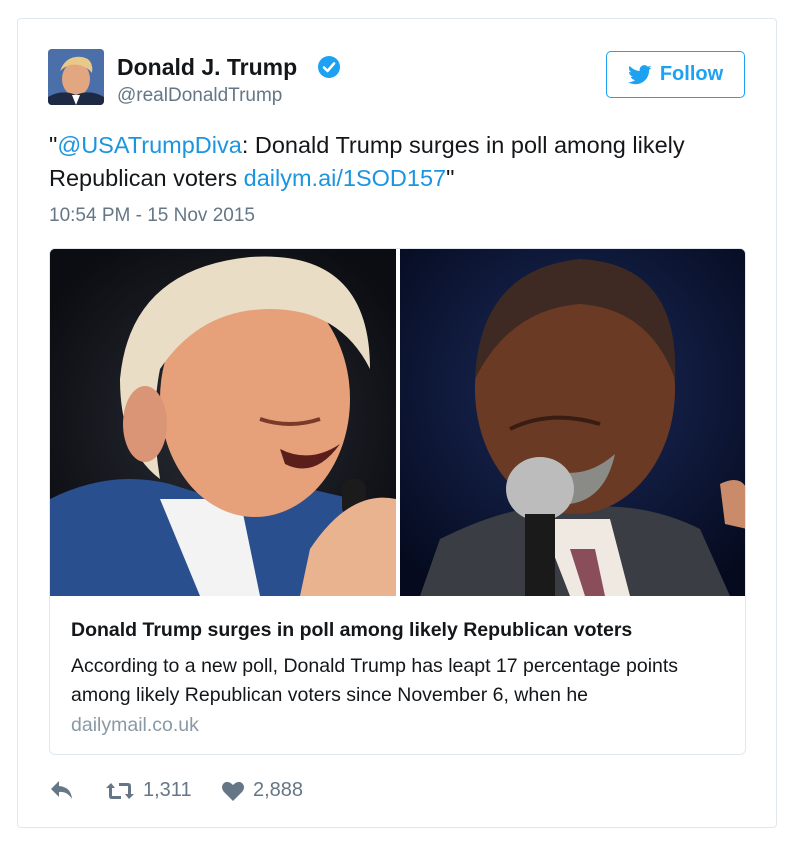  Describe the element at coordinates (691, 74) in the screenshot. I see `follow-label: Follow` at that location.